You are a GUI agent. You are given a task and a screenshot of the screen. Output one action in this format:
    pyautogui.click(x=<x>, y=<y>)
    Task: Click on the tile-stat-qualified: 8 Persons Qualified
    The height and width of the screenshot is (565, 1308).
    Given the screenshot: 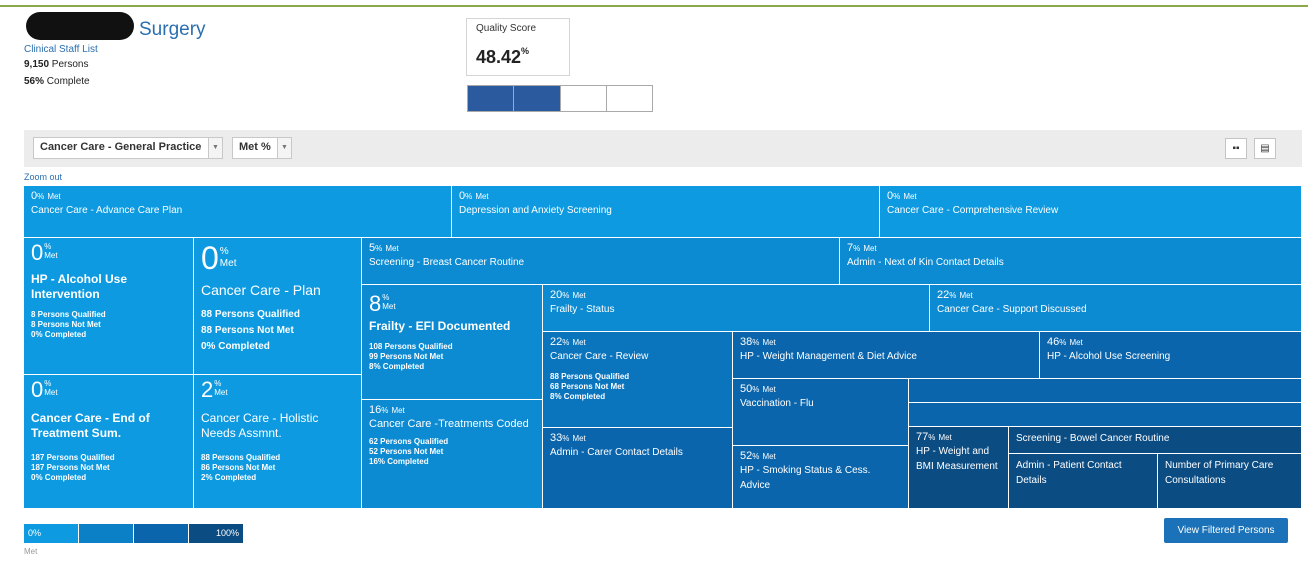 What is the action you would take?
    pyautogui.click(x=108, y=315)
    